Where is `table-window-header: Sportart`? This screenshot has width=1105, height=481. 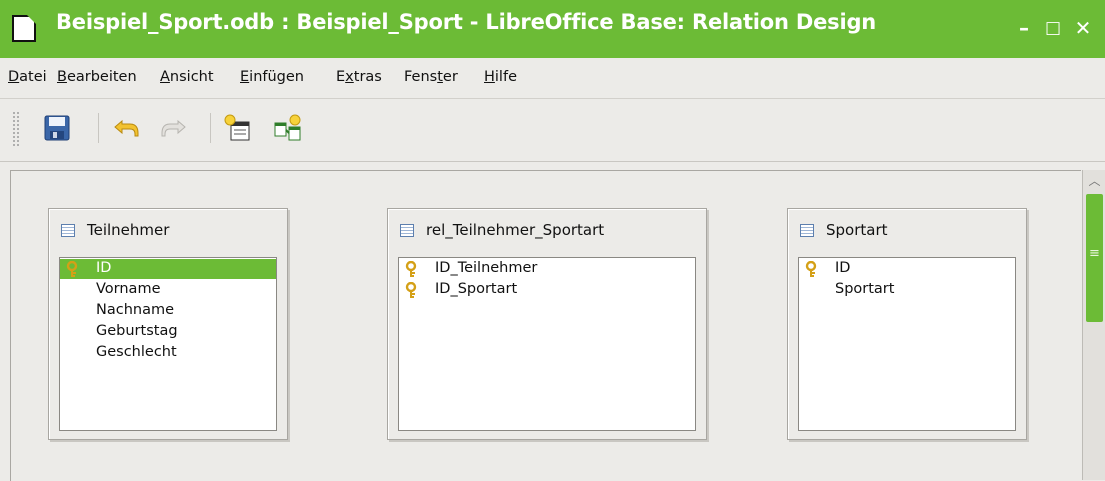
table-window-header: Sportart is located at coordinates (907, 231).